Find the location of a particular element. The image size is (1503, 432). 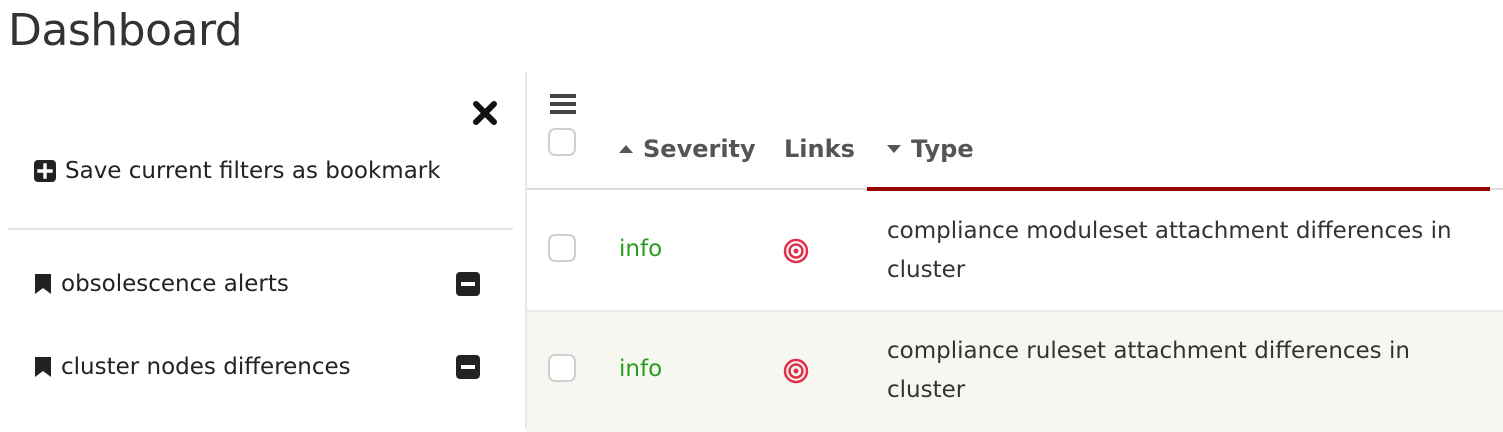

hamburger-menu-icon is located at coordinates (563, 104).